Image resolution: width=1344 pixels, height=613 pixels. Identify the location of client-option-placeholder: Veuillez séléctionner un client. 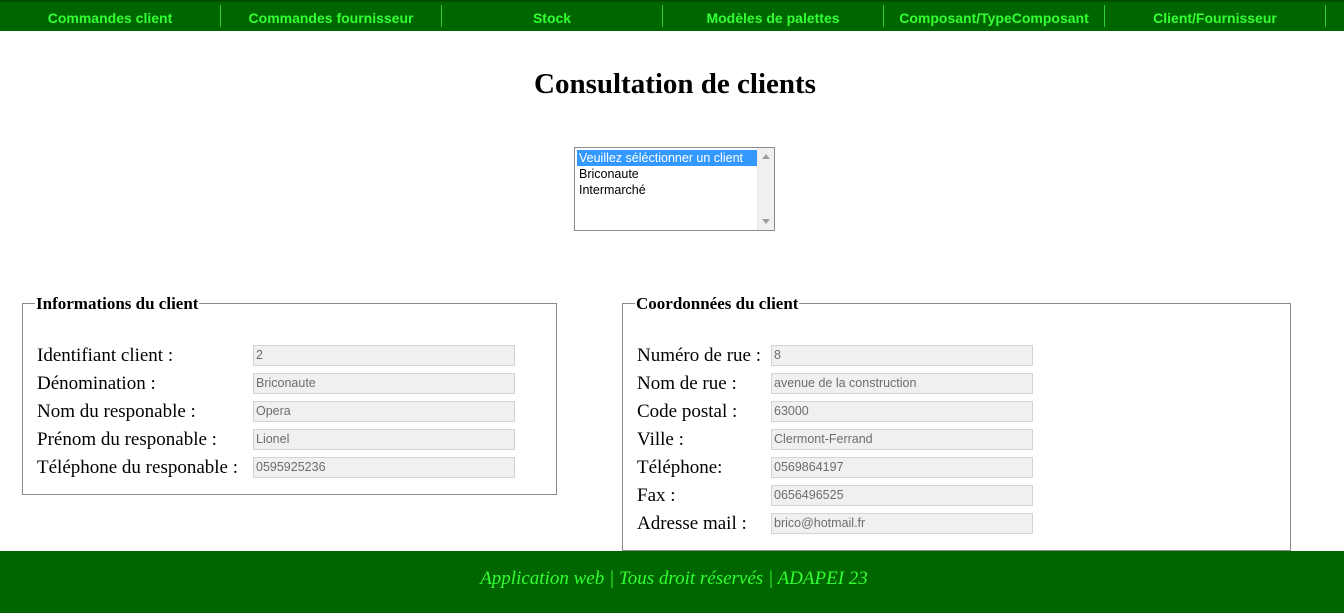
(667, 158).